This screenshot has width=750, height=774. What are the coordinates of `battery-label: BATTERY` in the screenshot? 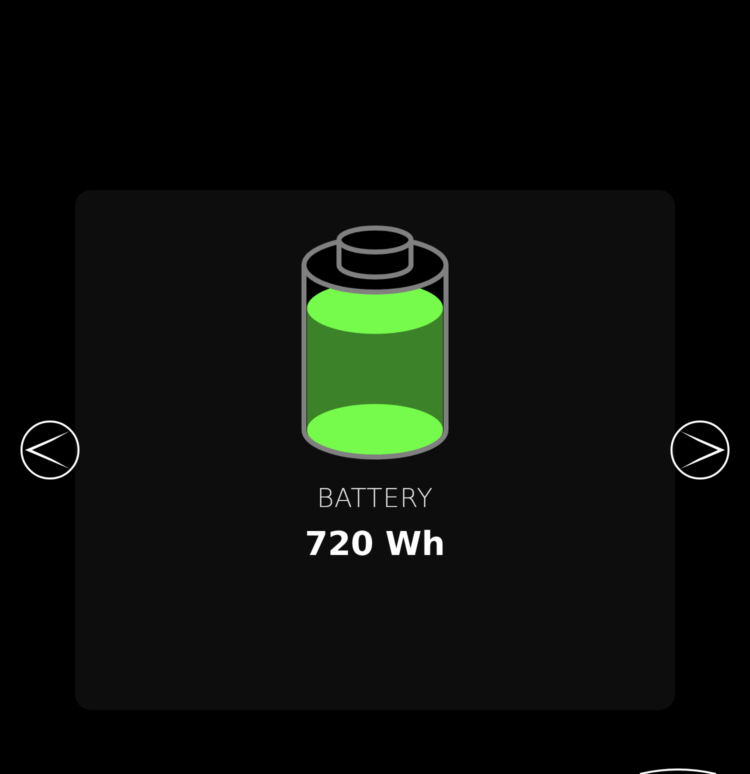 It's located at (375, 499).